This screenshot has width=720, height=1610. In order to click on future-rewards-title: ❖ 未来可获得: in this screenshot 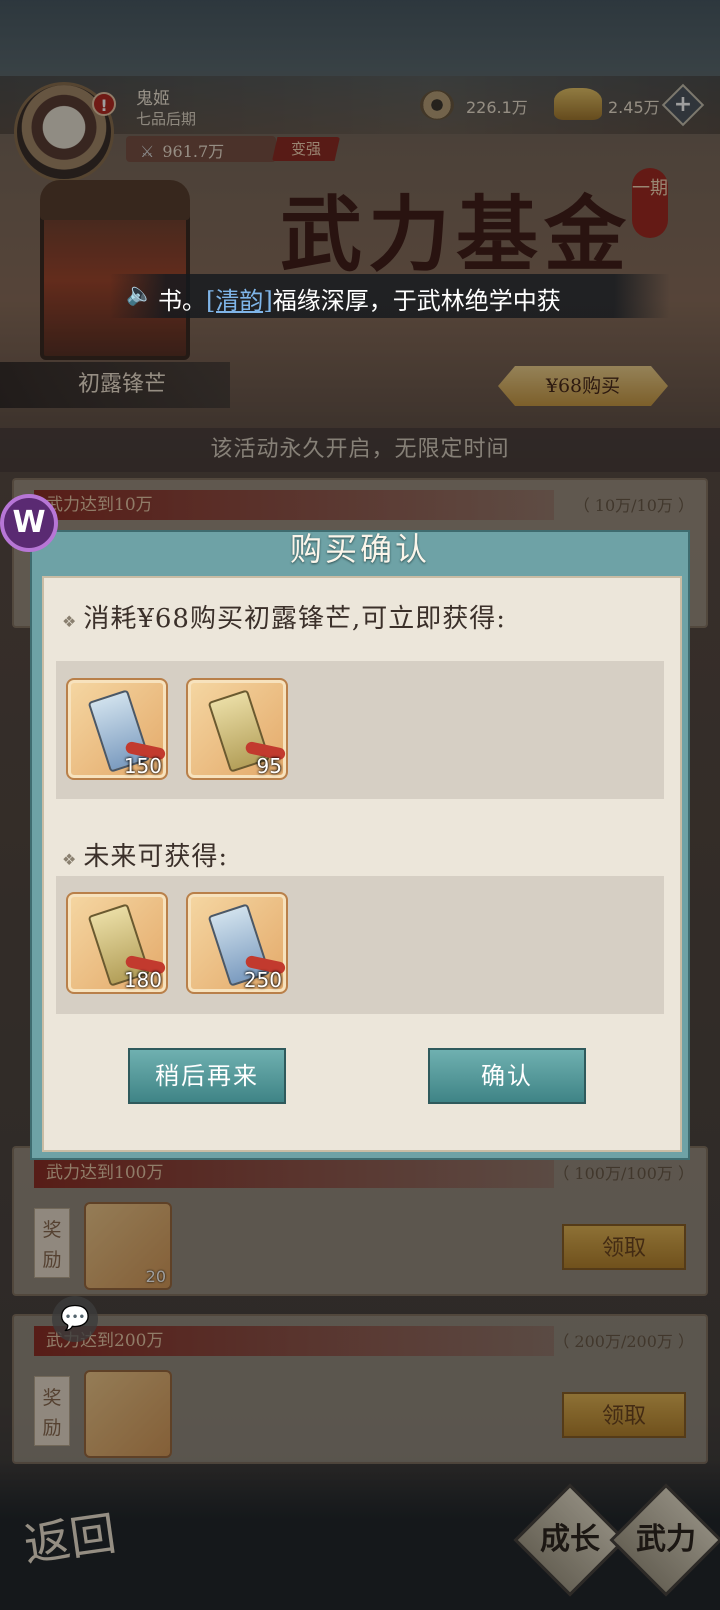, I will do `click(145, 854)`.